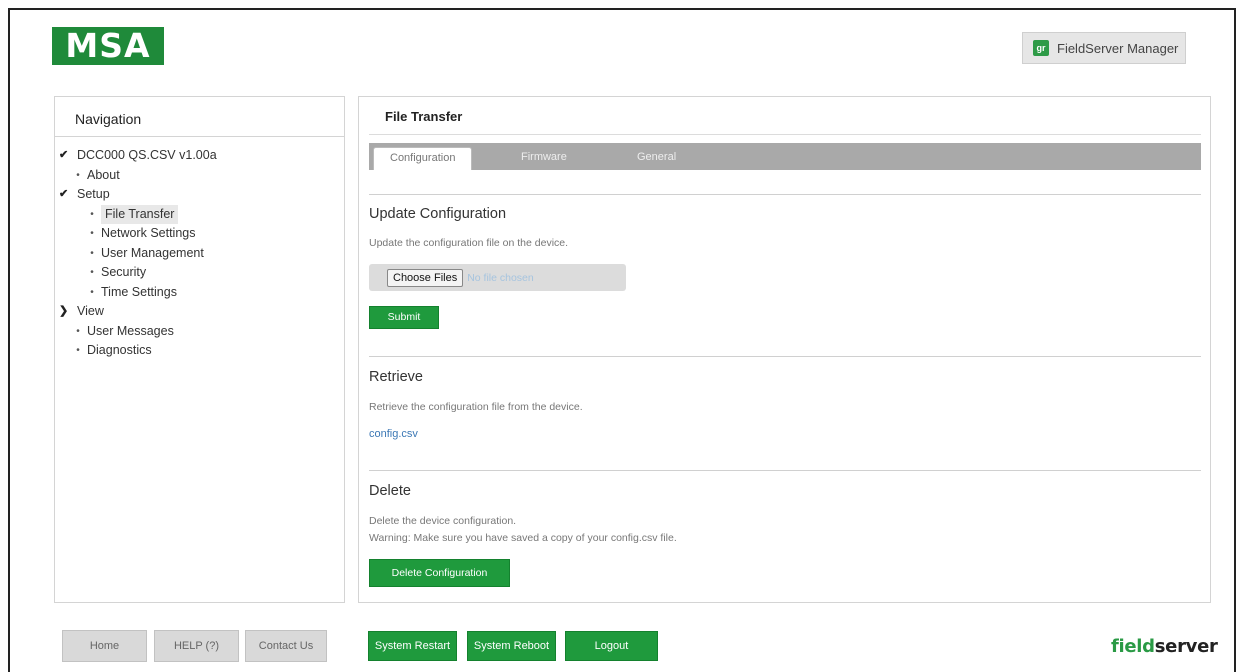  Describe the element at coordinates (1118, 48) in the screenshot. I see `fieldserver-manager-label: FieldServer Manager` at that location.